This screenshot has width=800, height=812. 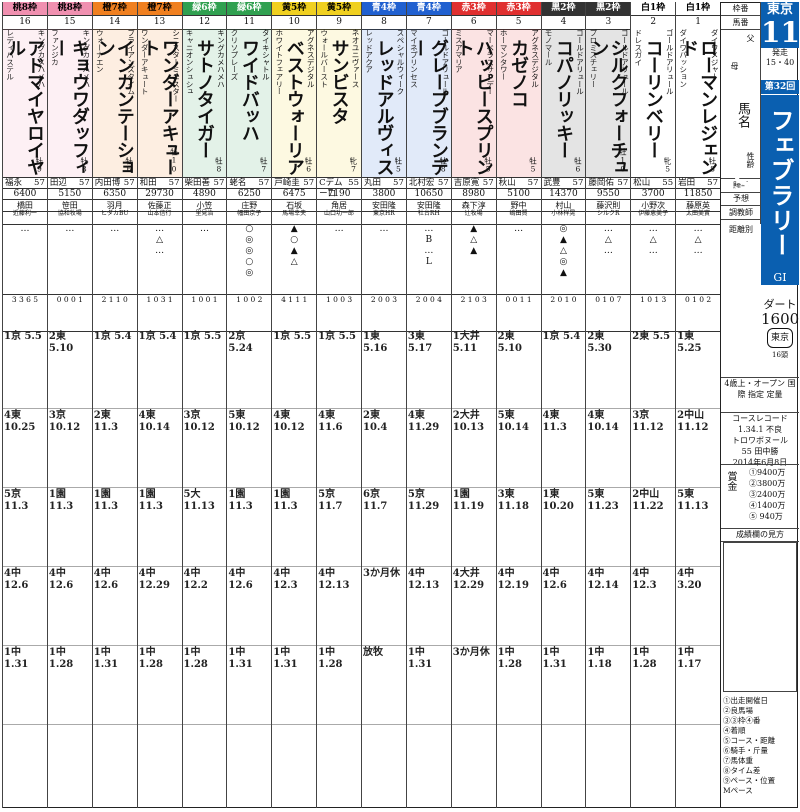 What do you see at coordinates (429, 258) in the screenshot?
I see `prediction-marks: … B… L` at bounding box center [429, 258].